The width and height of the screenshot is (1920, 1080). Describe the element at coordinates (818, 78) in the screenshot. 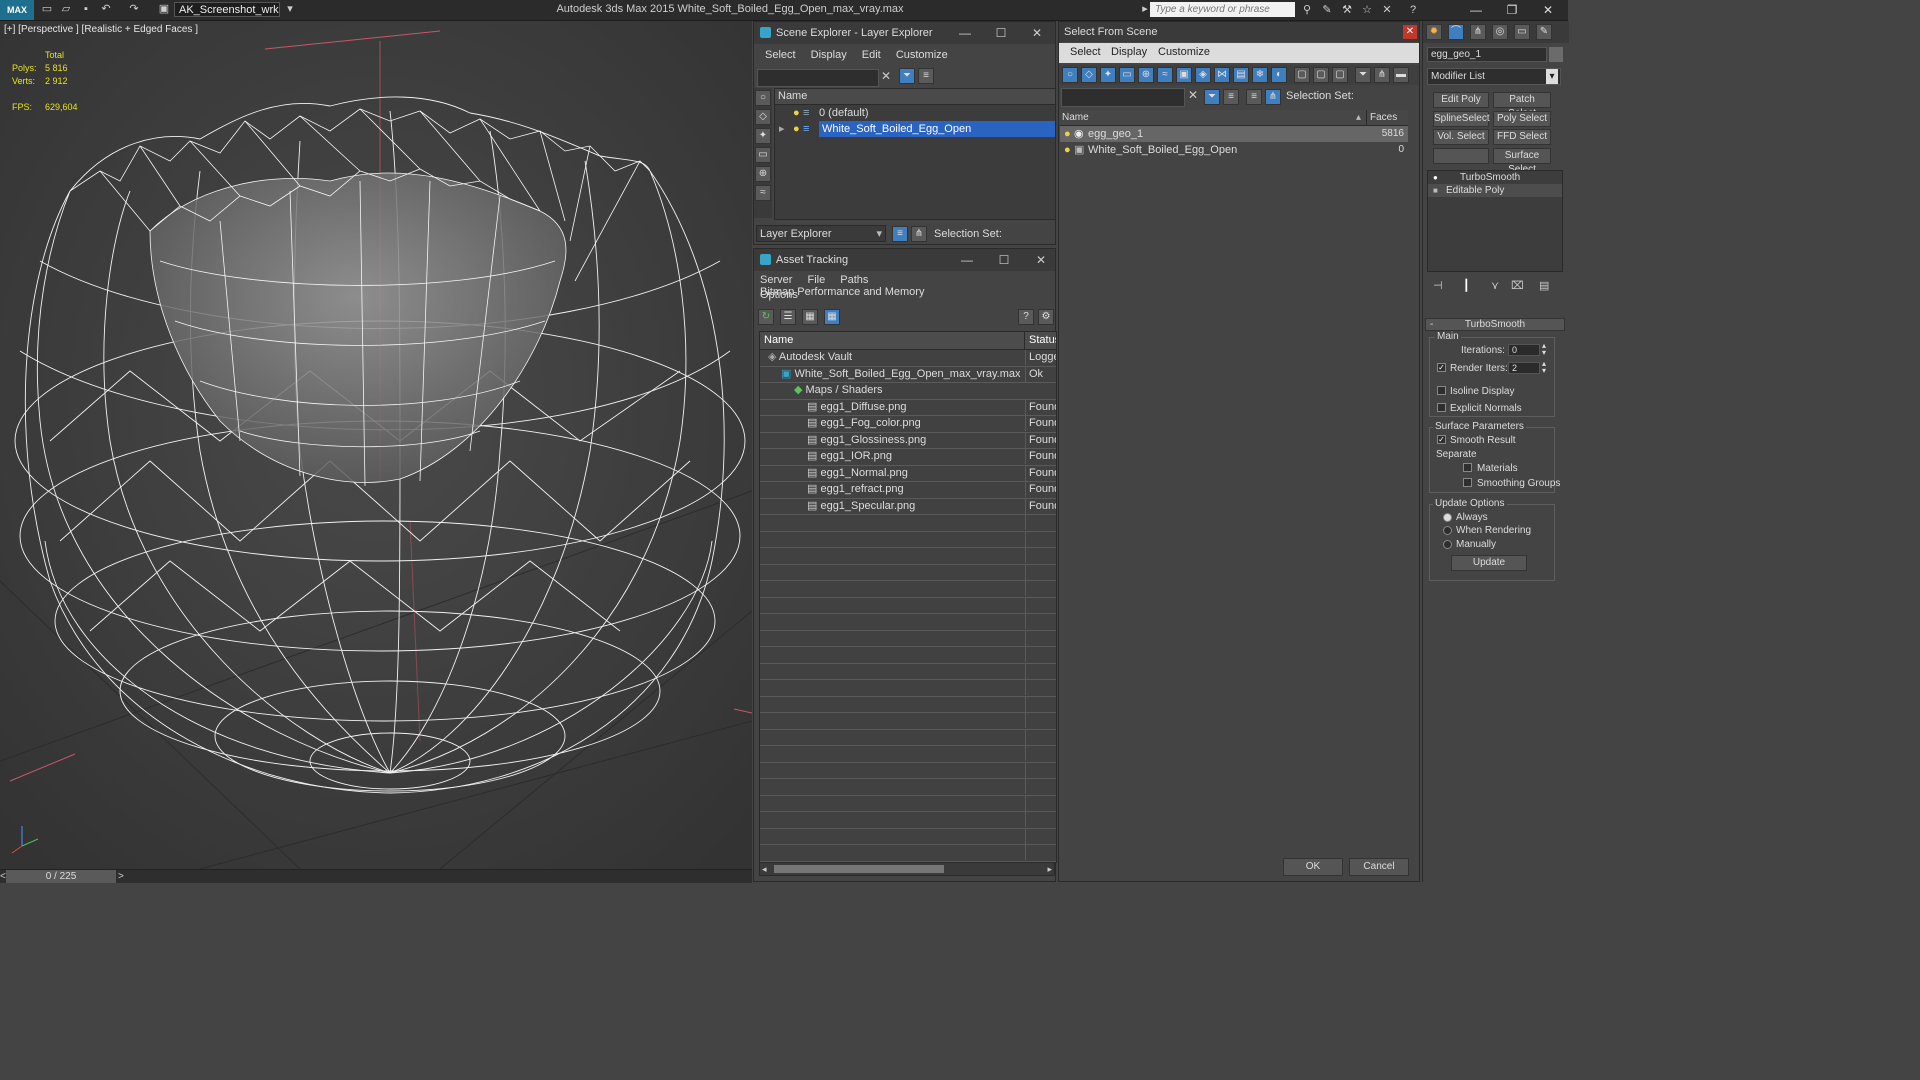

I see `scene-search-field` at that location.